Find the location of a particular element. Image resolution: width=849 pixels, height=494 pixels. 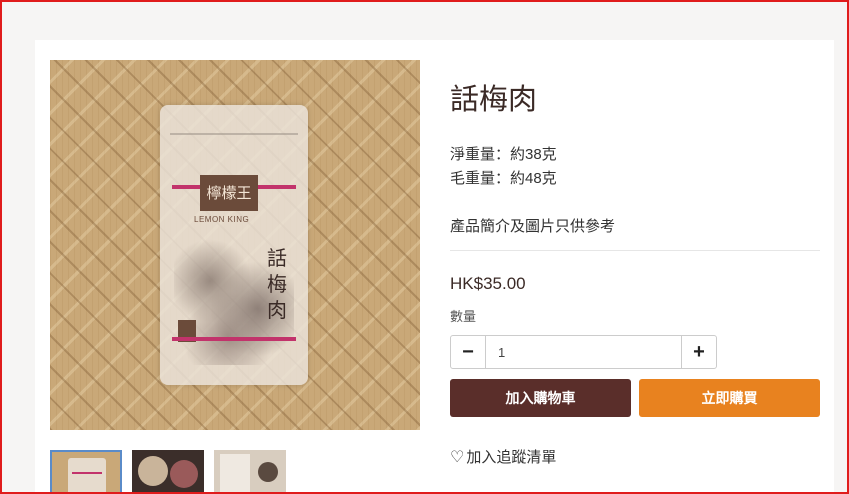

gross-weight: 毛重量：約48克 is located at coordinates (503, 178).